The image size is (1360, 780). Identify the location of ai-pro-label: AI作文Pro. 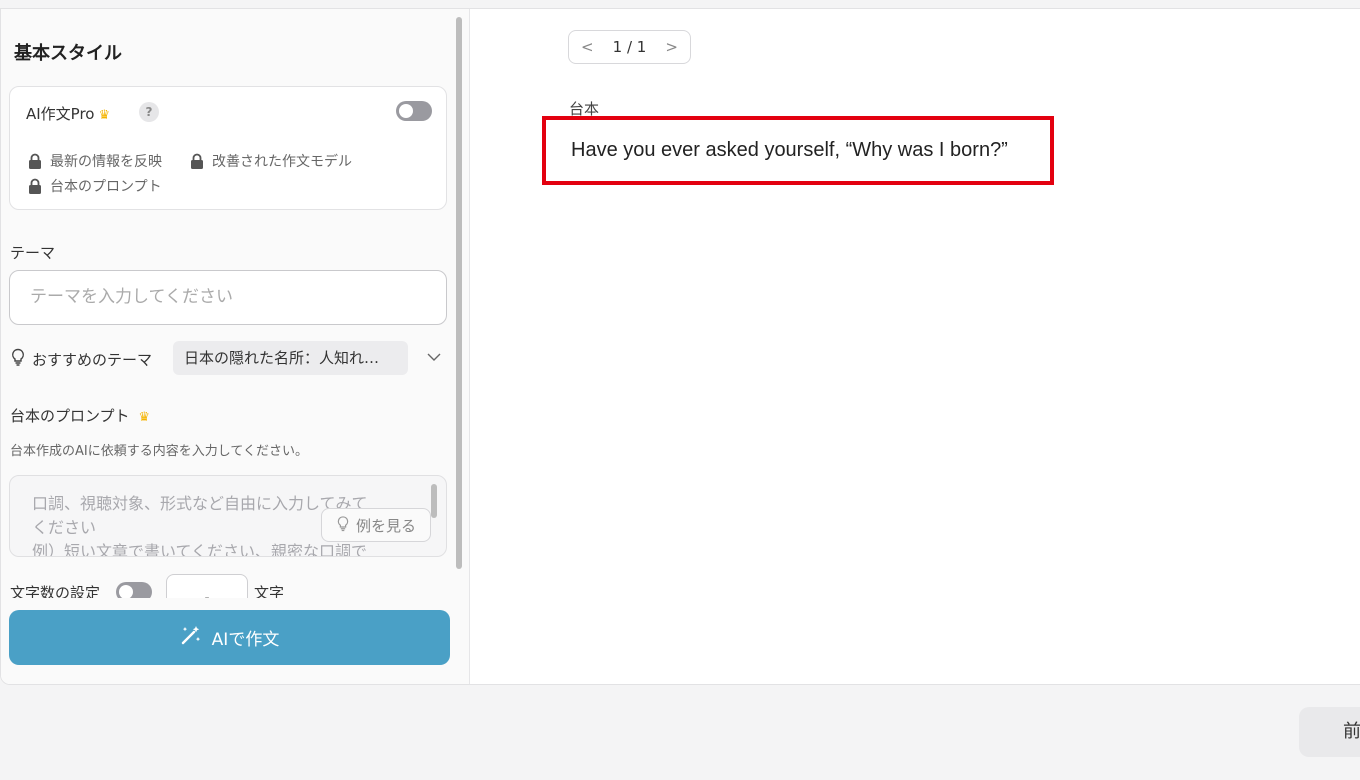
(60, 114).